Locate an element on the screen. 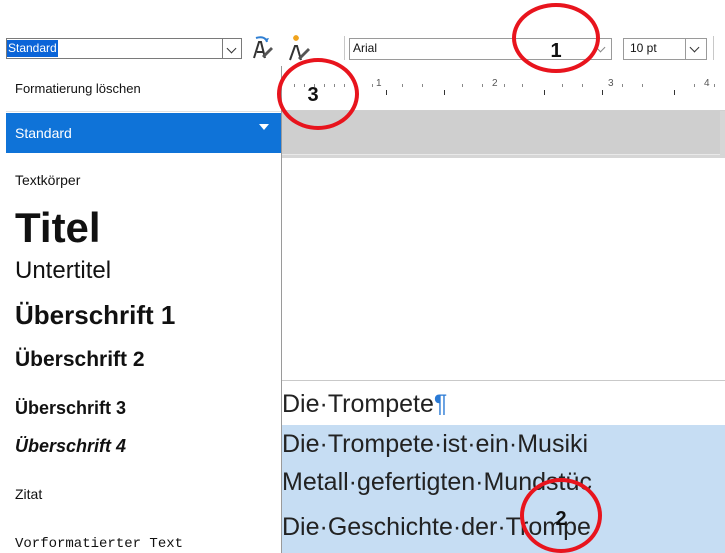 The height and width of the screenshot is (553, 725). annotation-number: 3 is located at coordinates (313, 94).